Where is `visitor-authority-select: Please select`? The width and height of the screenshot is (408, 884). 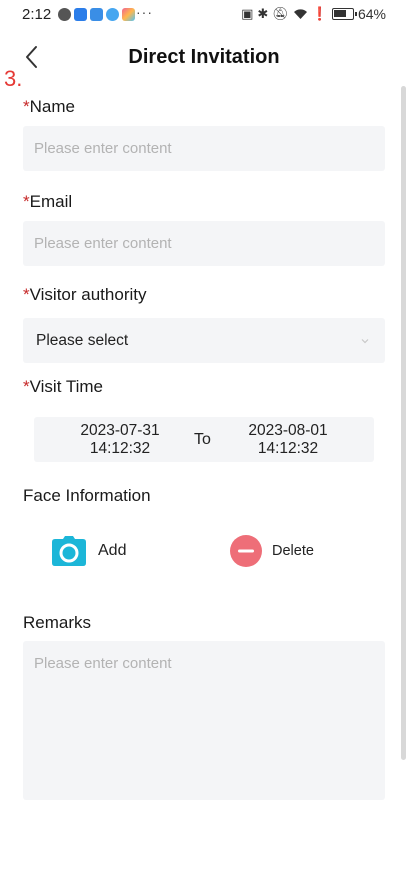 visitor-authority-select: Please select is located at coordinates (204, 340).